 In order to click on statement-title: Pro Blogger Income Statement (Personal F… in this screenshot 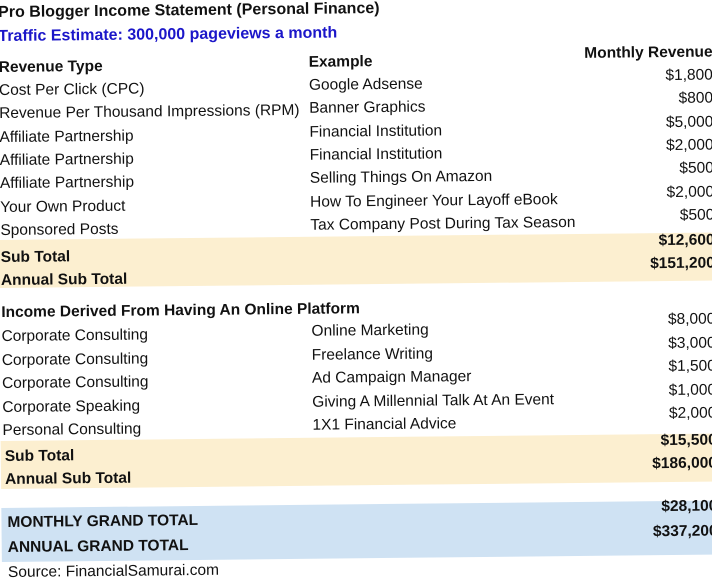, I will do `click(190, 11)`.